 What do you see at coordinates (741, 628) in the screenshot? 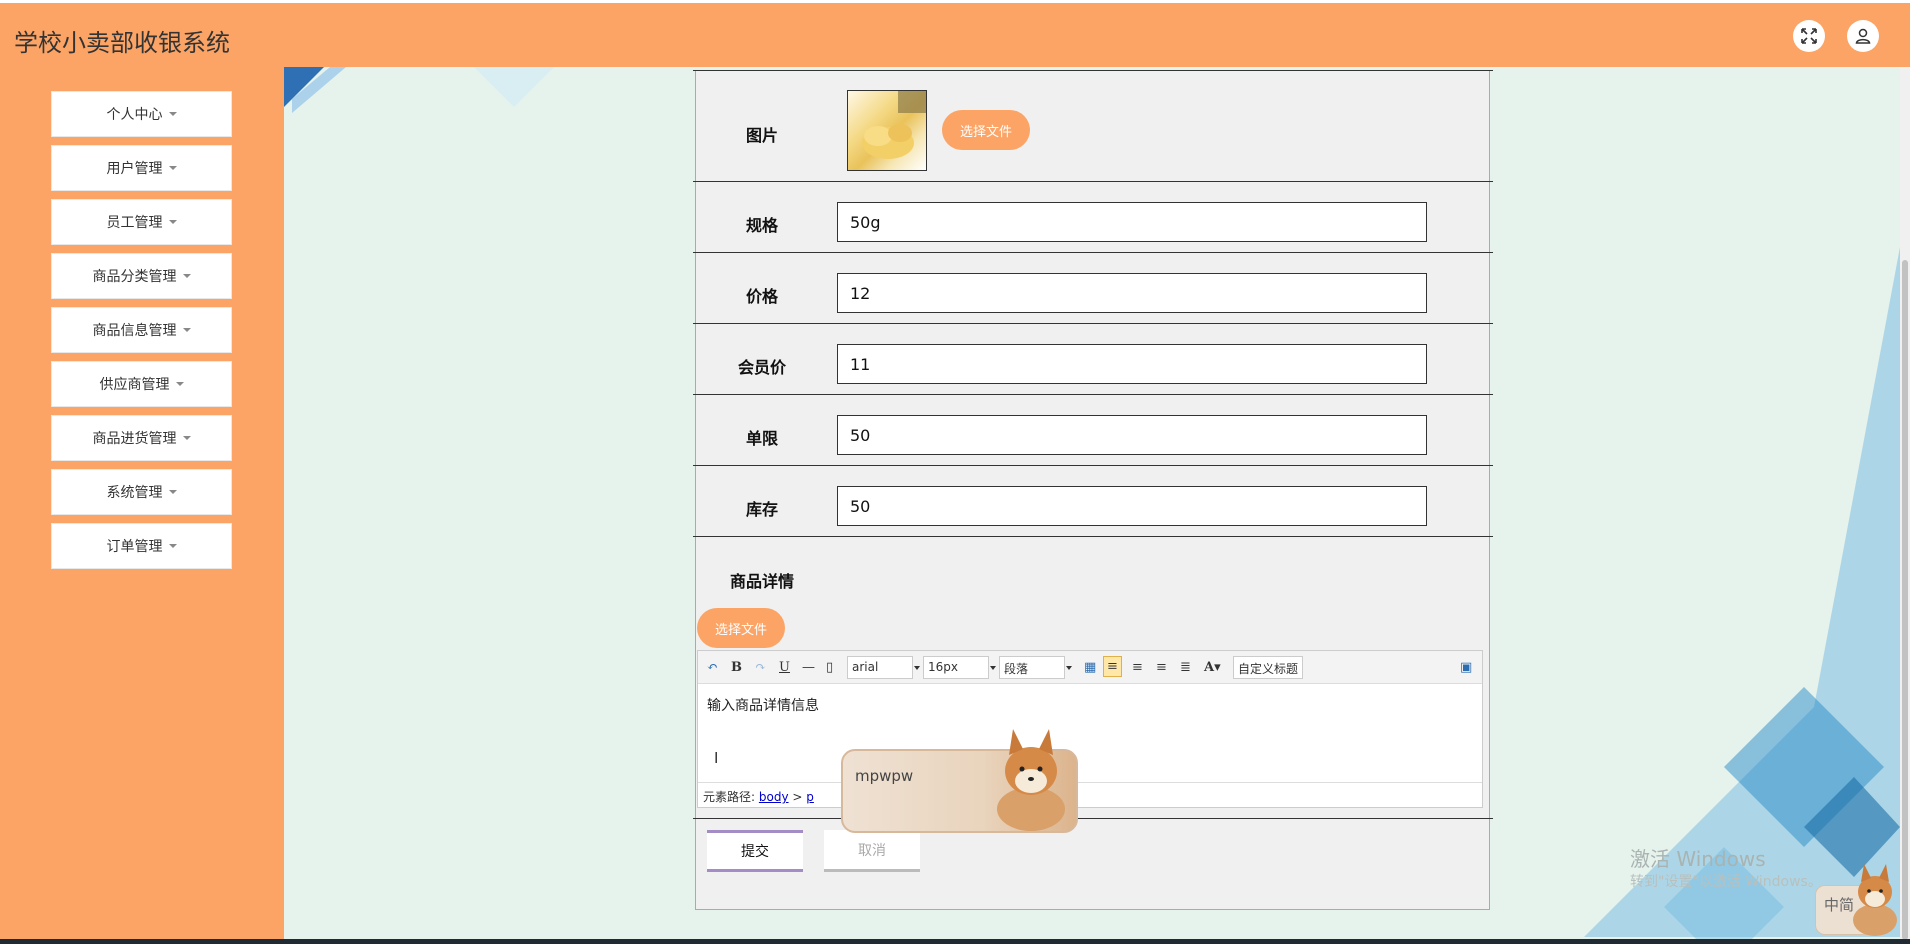
I see `choose-detail-file-button: 选择文件` at bounding box center [741, 628].